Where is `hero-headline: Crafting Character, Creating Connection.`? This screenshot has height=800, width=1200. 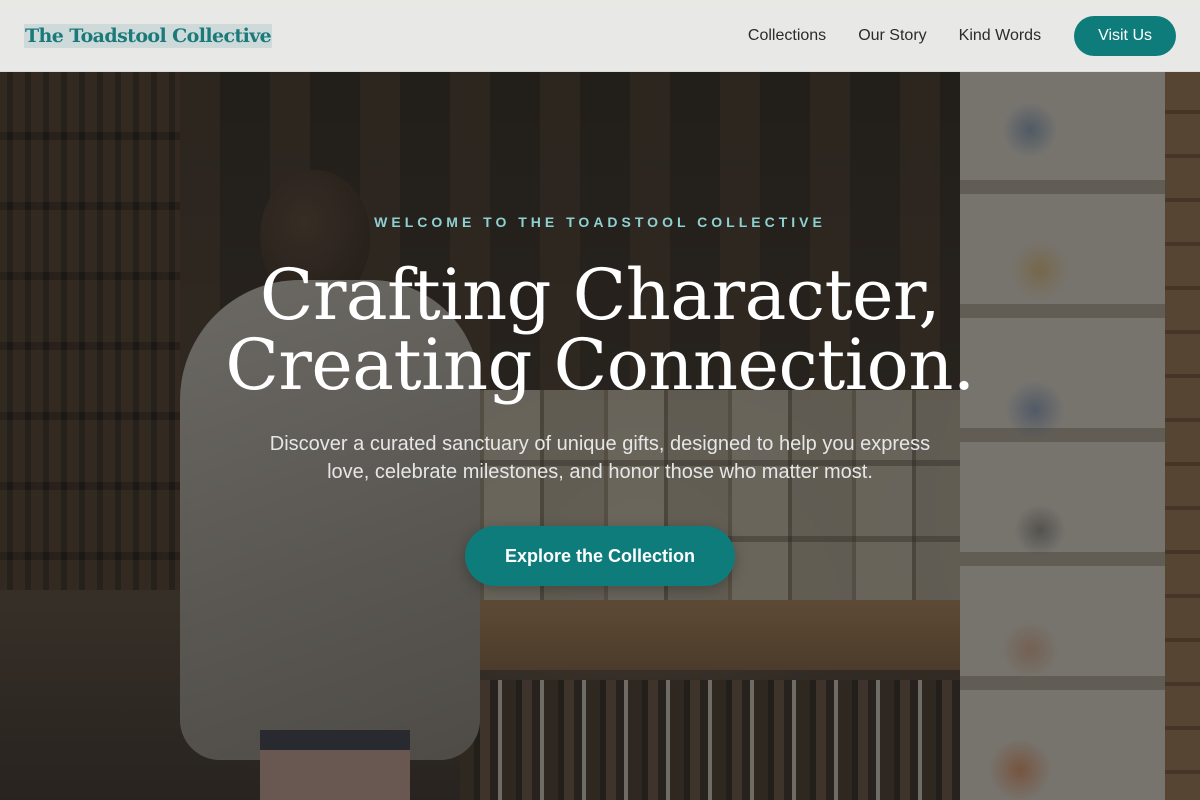 hero-headline: Crafting Character, Creating Connection. is located at coordinates (600, 330).